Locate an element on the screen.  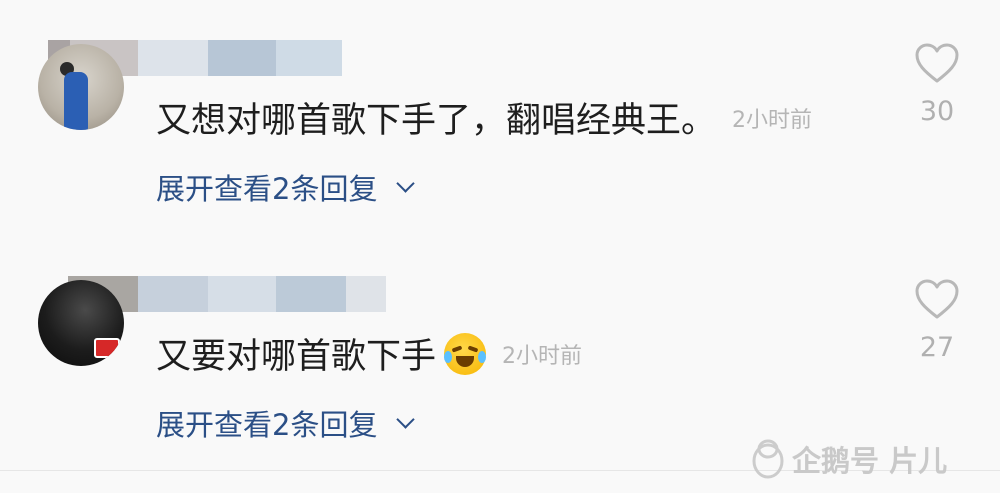
like-count: 27 is located at coordinates (937, 347).